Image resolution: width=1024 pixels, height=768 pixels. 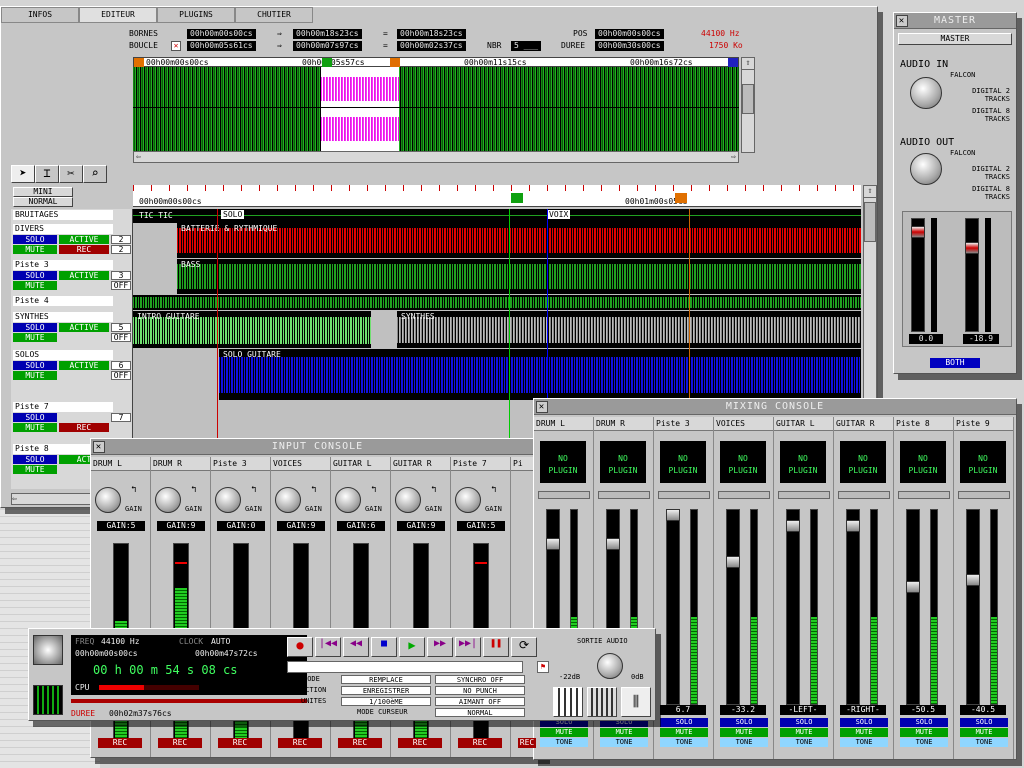 I want to click on loop-start-marker-icon, so click(x=327, y=62).